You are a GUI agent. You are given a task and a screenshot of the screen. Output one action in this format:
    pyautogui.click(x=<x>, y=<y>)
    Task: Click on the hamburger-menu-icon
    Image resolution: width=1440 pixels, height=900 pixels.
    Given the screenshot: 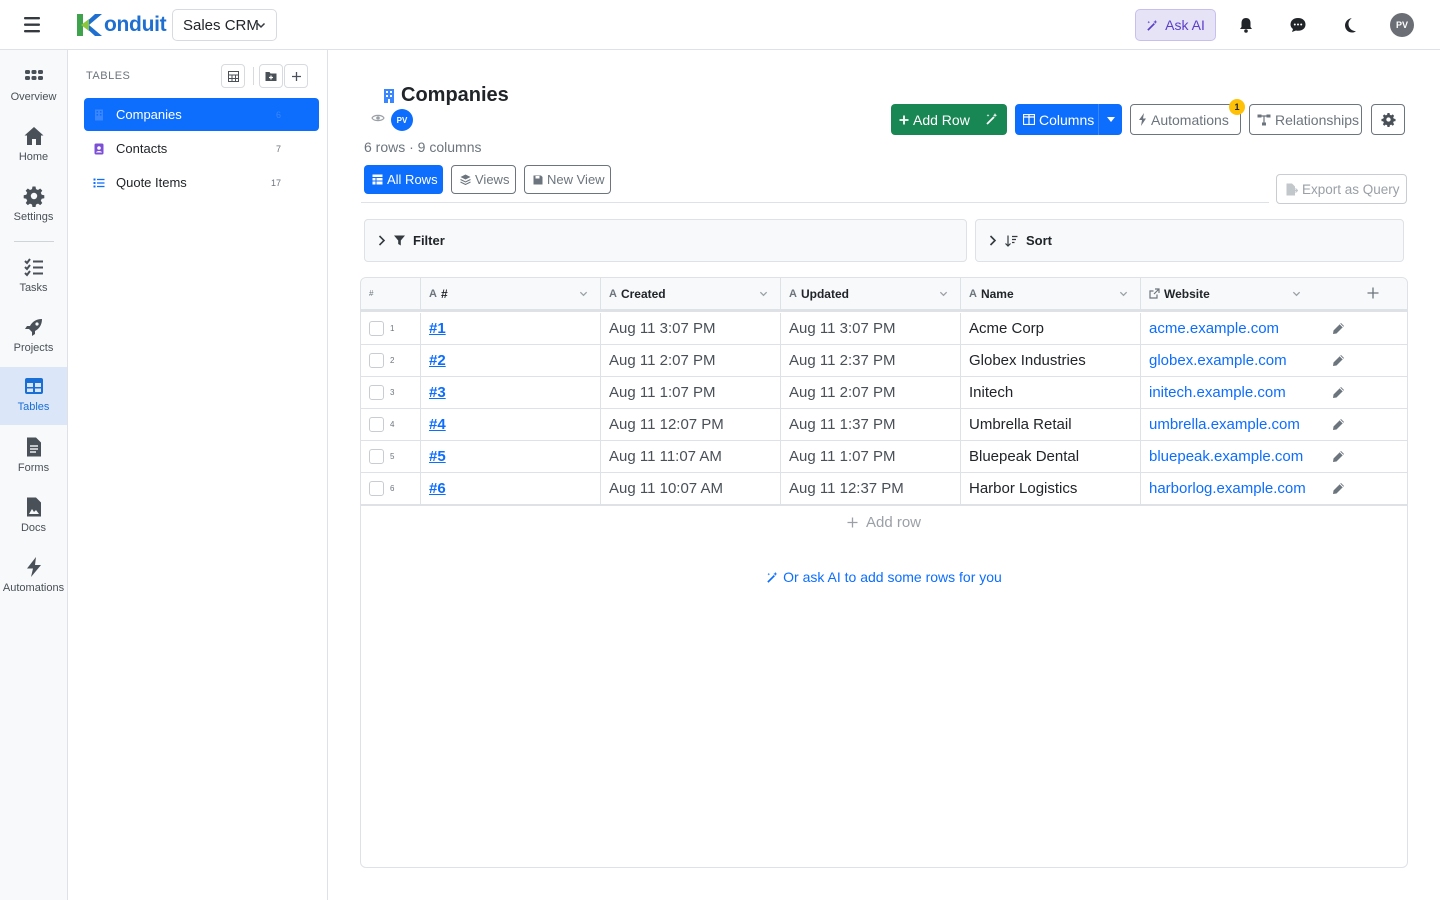 What is the action you would take?
    pyautogui.click(x=34, y=25)
    